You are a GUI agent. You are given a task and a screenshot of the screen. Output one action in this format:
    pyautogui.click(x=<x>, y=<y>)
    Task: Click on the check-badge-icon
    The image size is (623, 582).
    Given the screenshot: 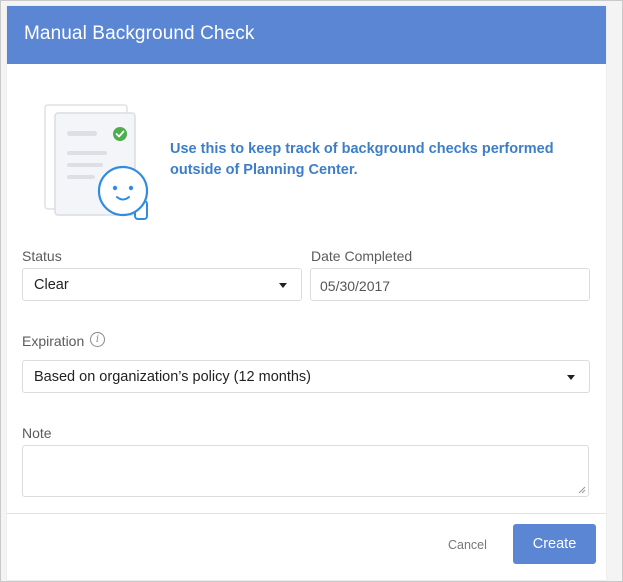 What is the action you would take?
    pyautogui.click(x=120, y=134)
    